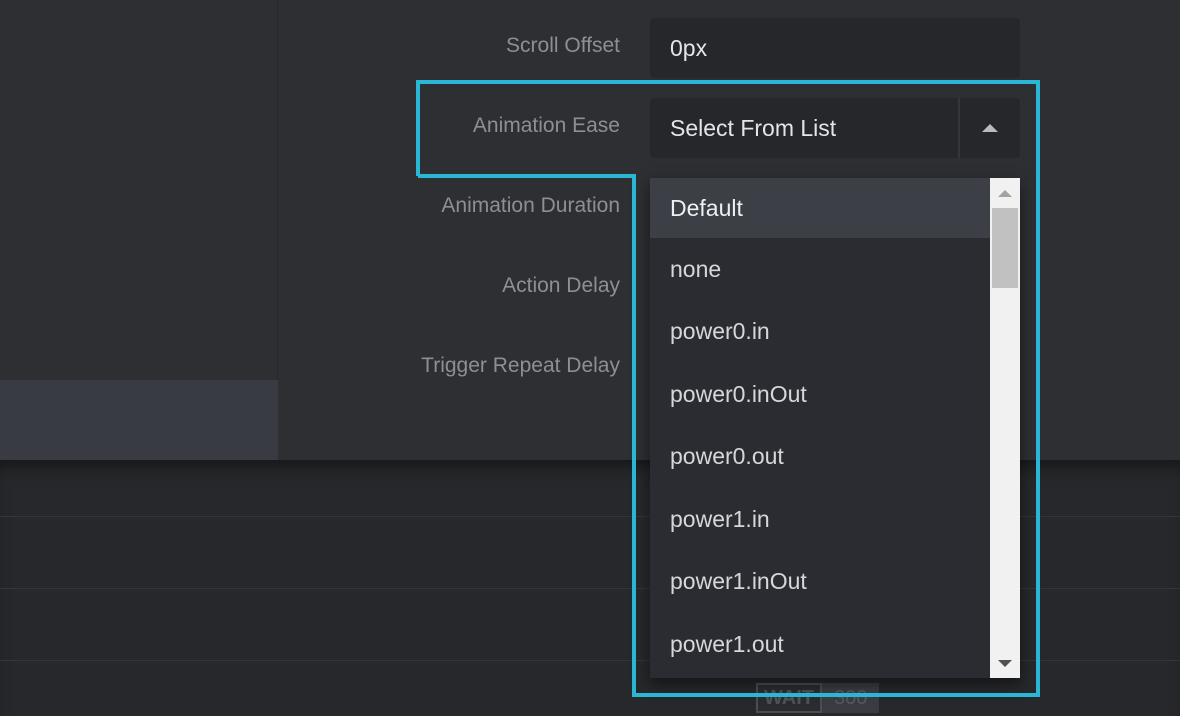  I want to click on wait-chip: WAIT 300, so click(818, 698).